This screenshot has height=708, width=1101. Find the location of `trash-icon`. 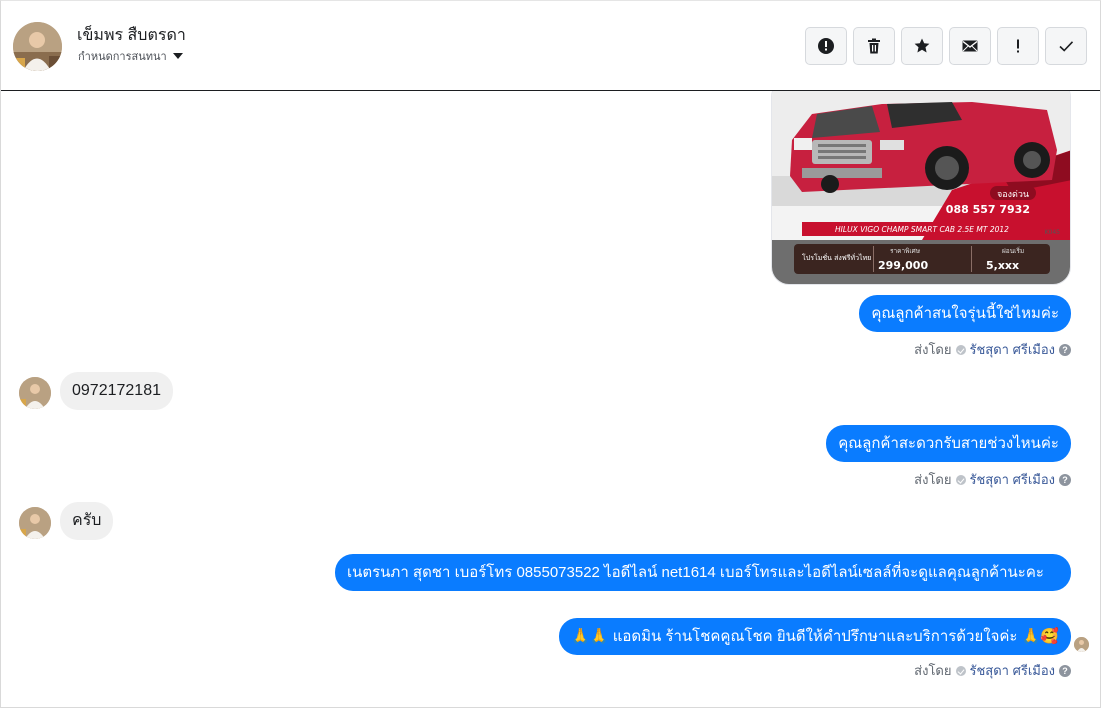

trash-icon is located at coordinates (874, 46).